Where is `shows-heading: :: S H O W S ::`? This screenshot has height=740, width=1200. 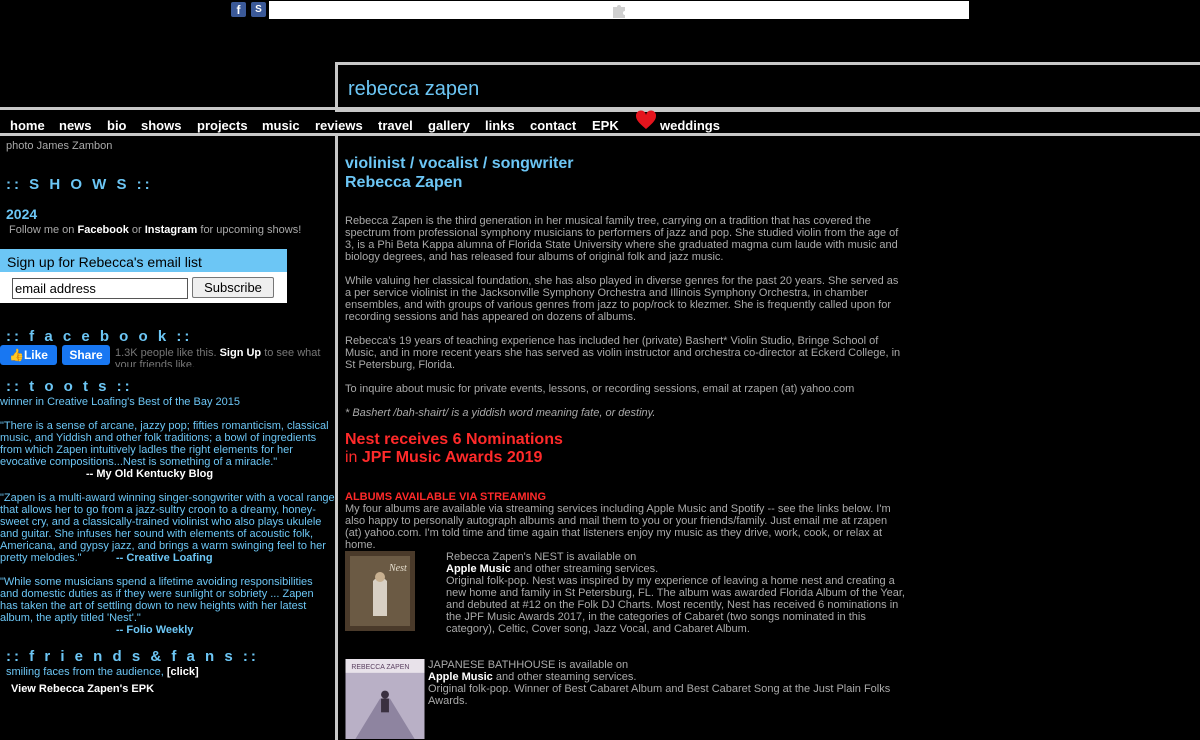
shows-heading: :: S H O W S :: is located at coordinates (79, 184).